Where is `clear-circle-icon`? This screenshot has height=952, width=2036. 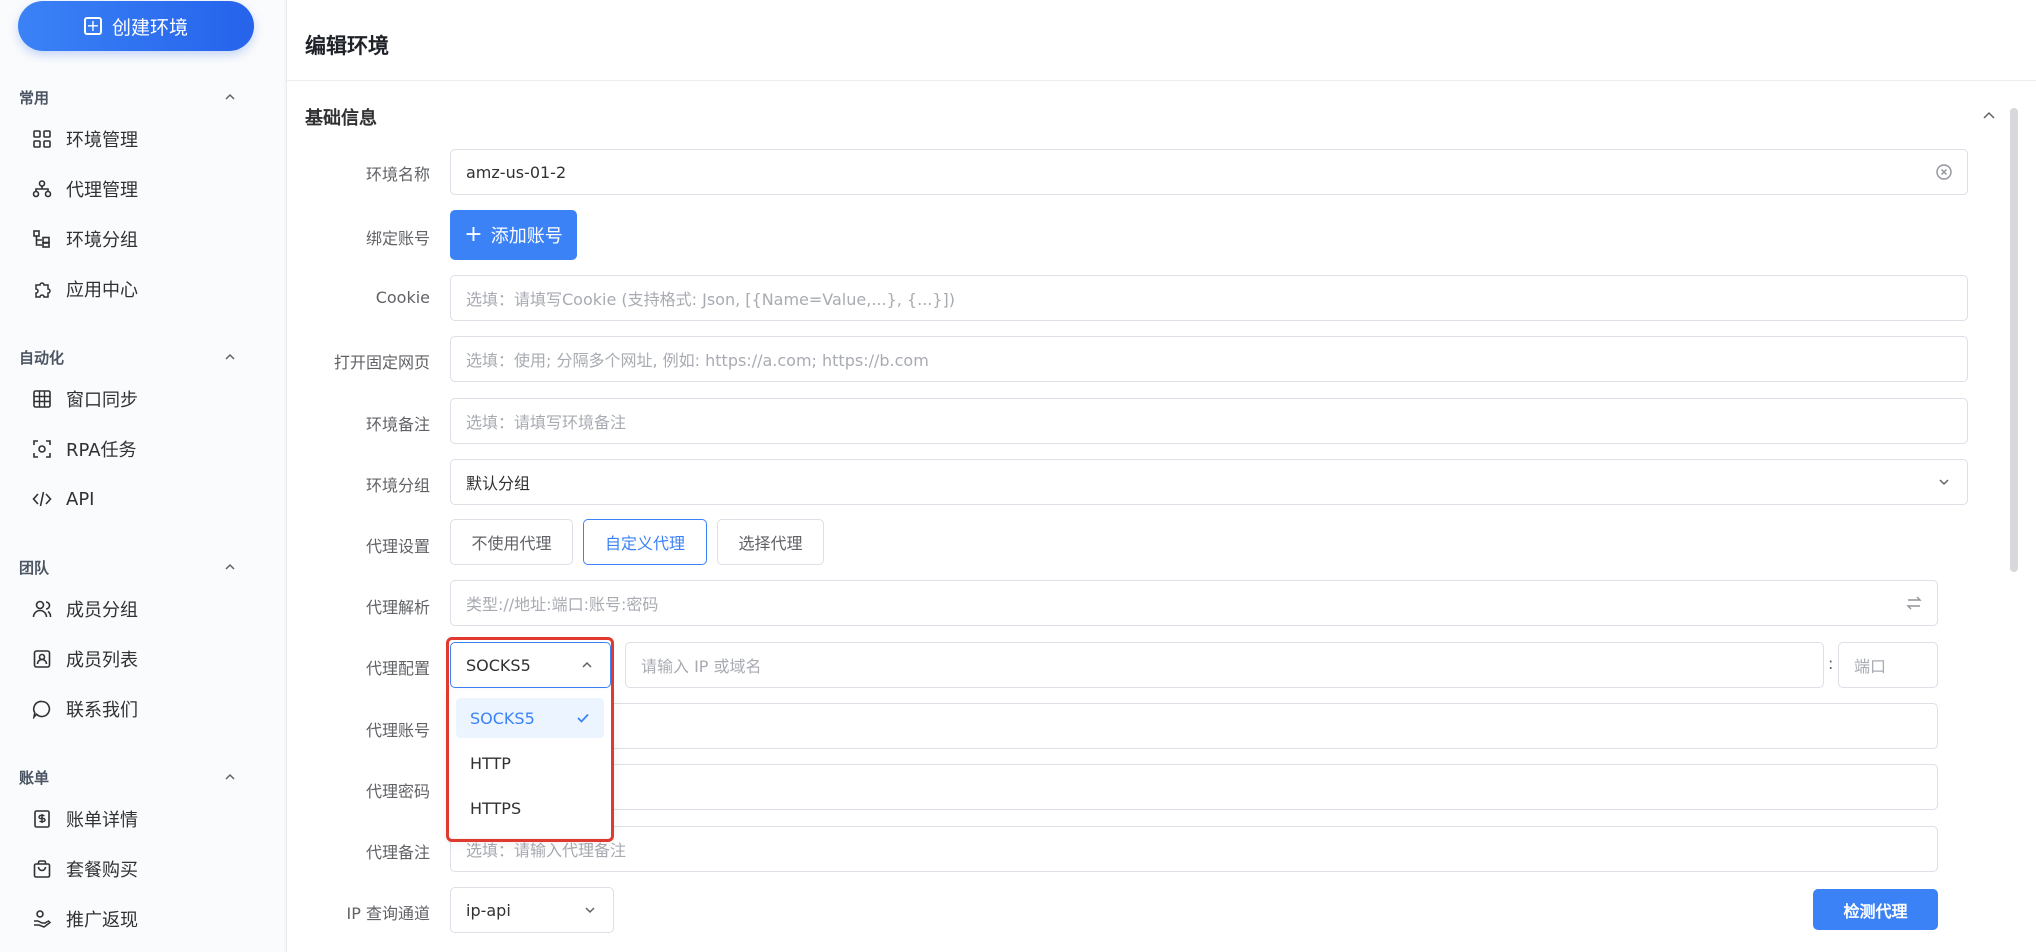
clear-circle-icon is located at coordinates (1944, 172).